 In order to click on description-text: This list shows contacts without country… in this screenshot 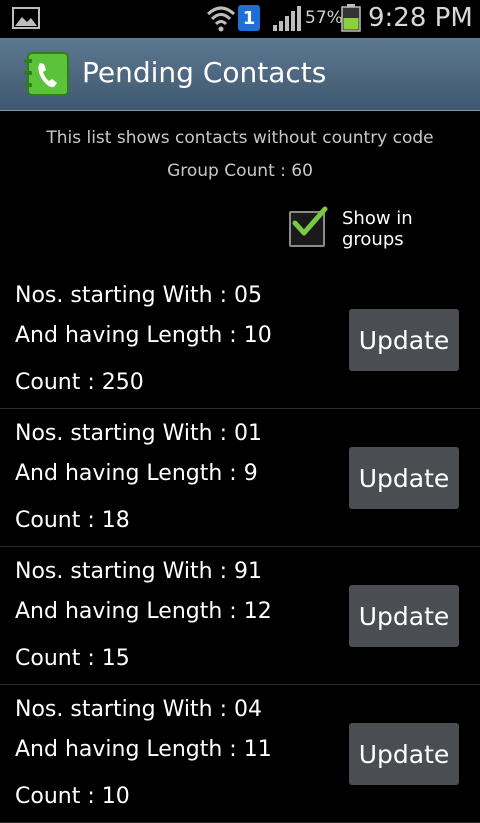, I will do `click(240, 138)`.